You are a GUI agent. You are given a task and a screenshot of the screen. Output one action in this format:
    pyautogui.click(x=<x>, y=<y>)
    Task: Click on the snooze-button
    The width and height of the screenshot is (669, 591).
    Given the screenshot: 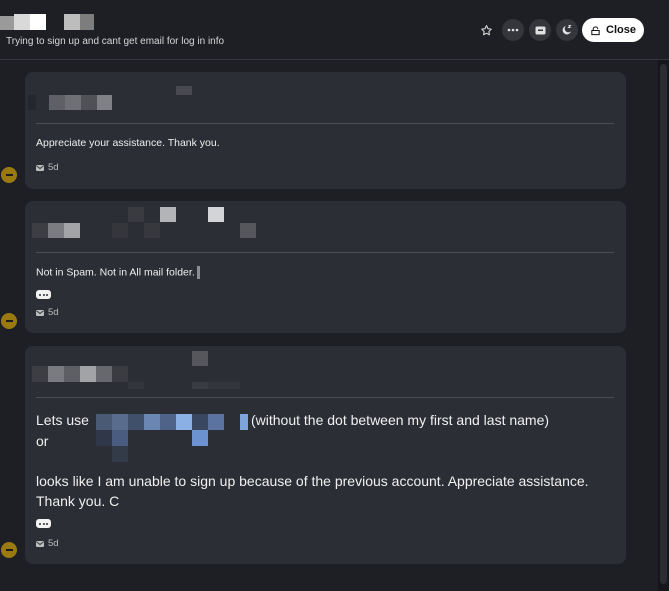 What is the action you would take?
    pyautogui.click(x=567, y=30)
    